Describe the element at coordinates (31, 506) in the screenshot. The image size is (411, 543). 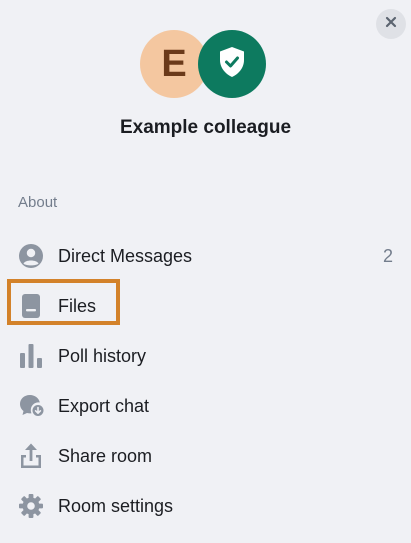
I see `gear-icon` at that location.